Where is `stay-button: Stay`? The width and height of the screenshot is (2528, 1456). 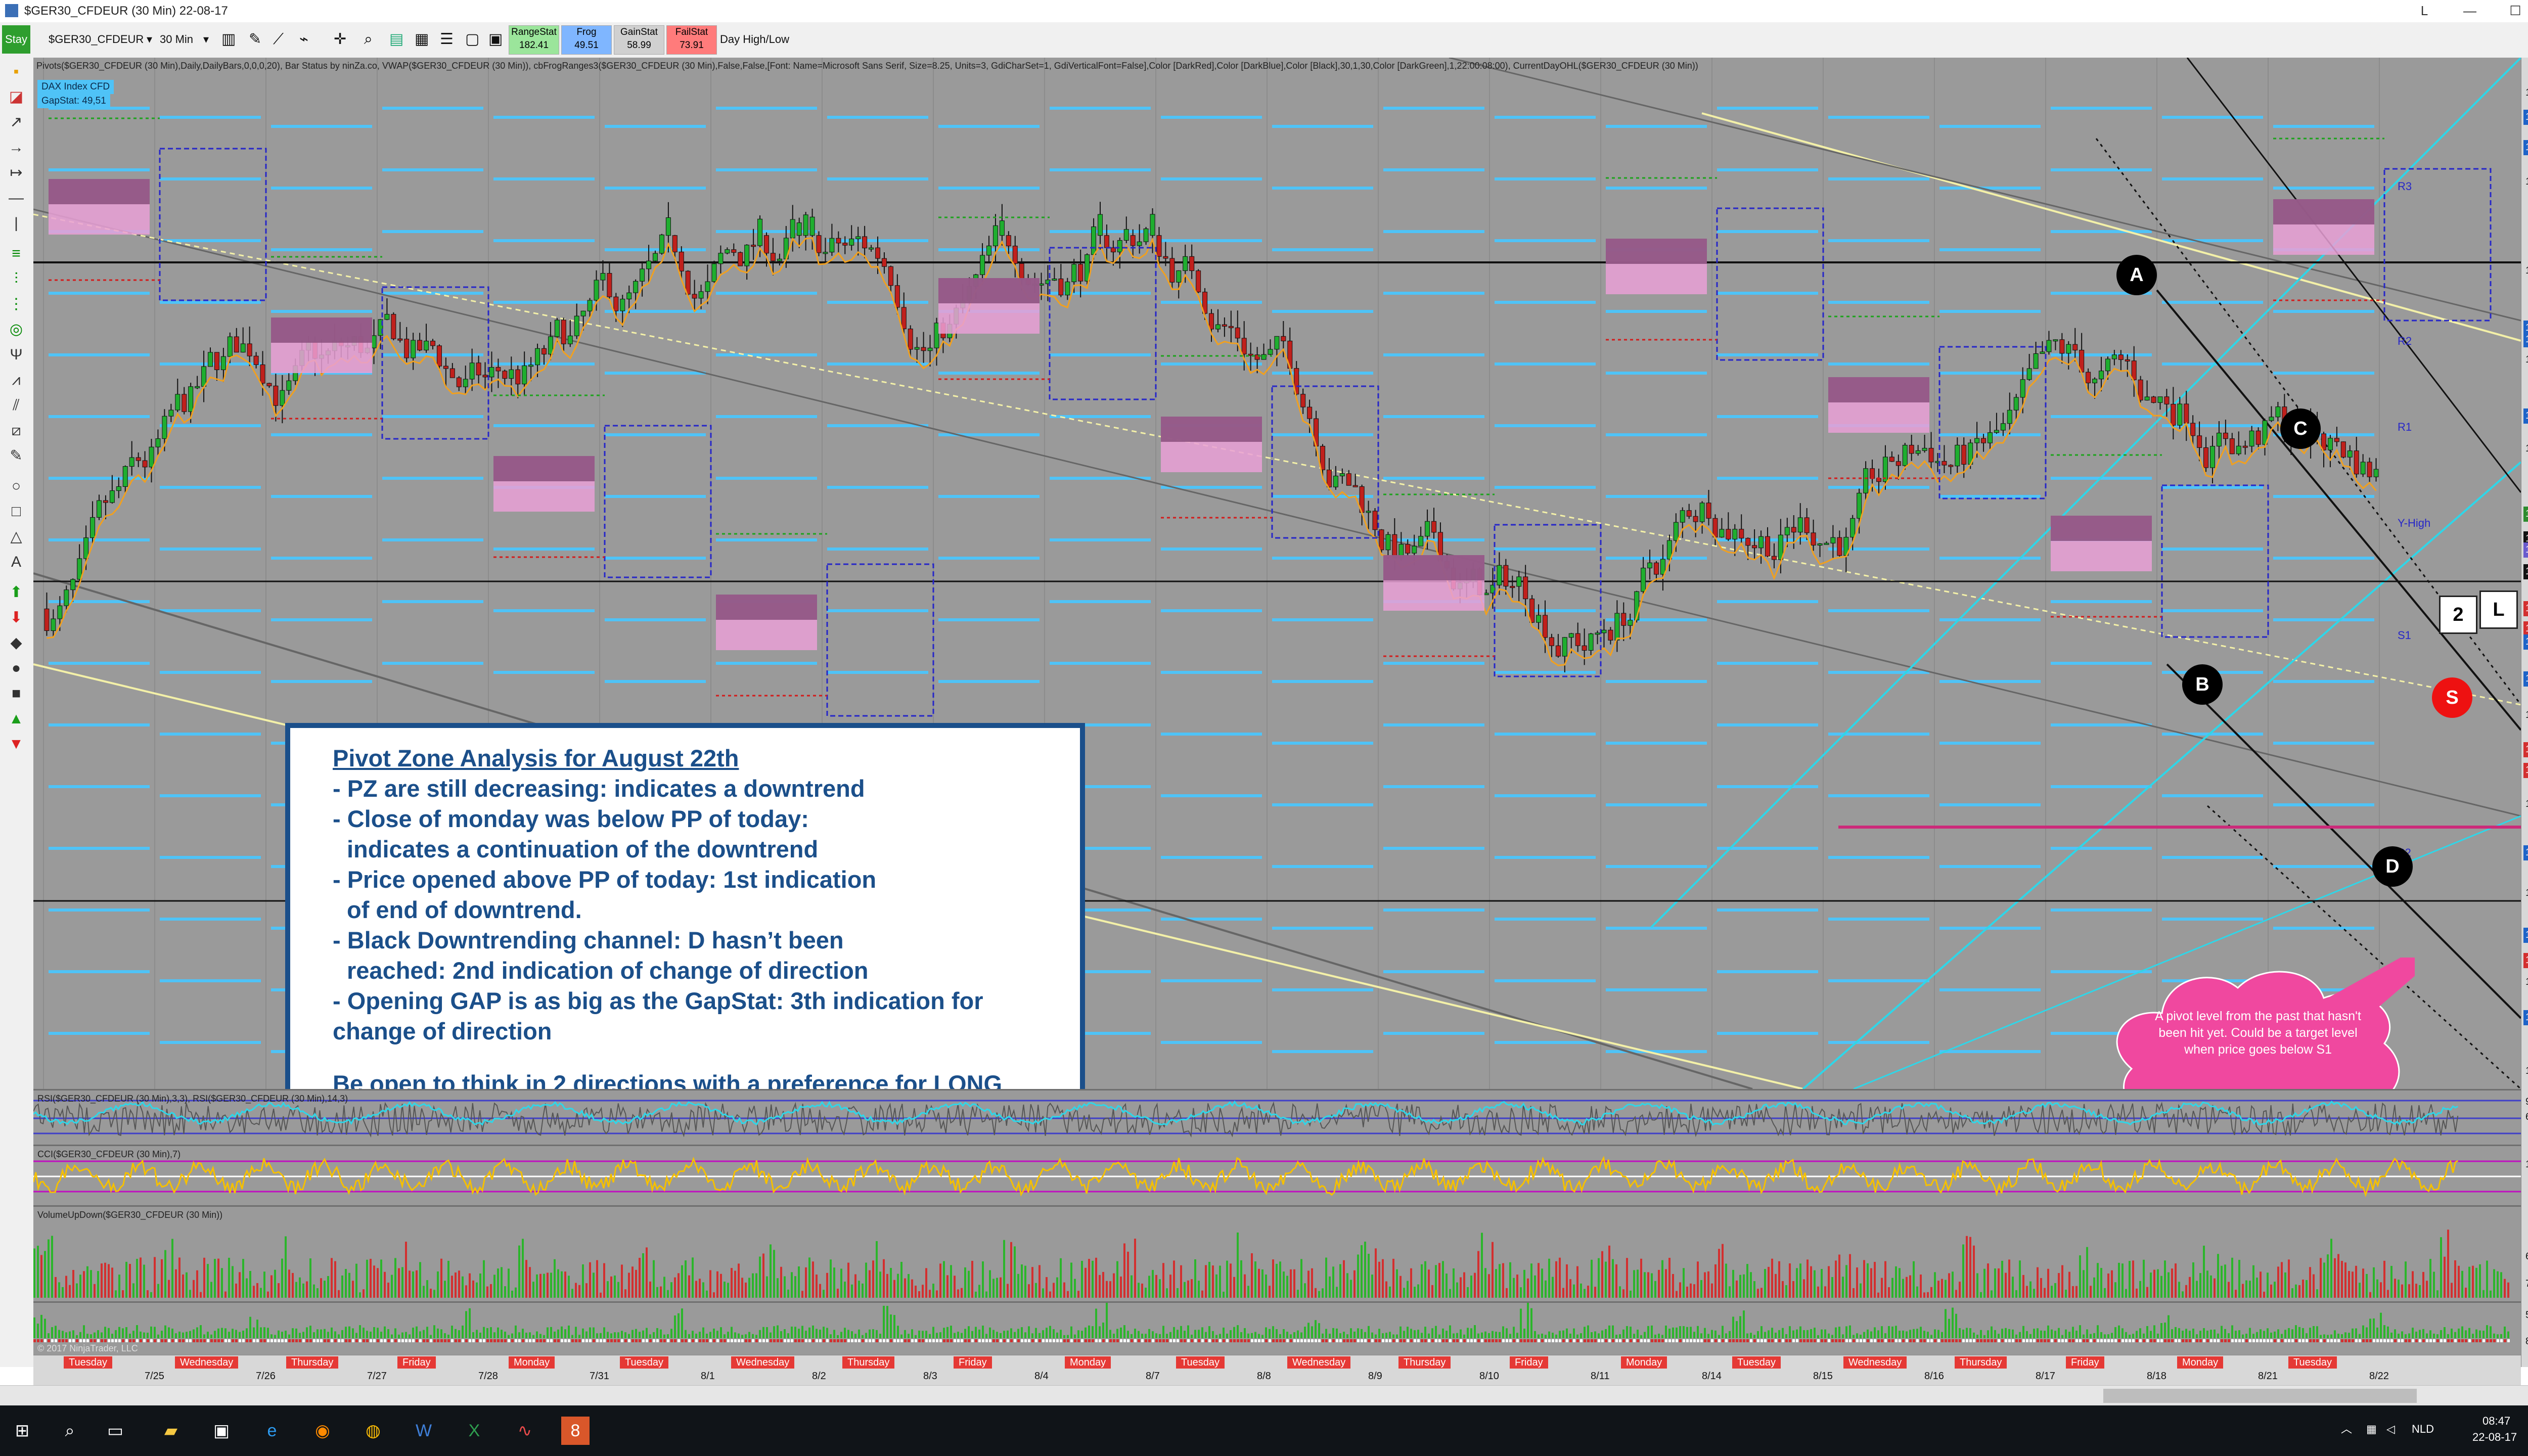 stay-button: Stay is located at coordinates (16, 39).